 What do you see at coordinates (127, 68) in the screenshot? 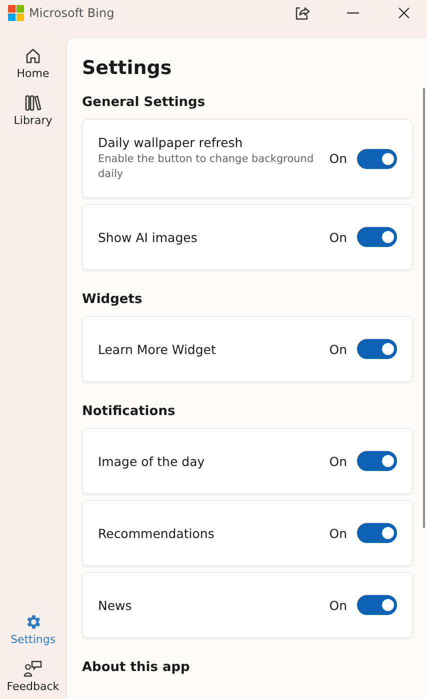
I see `page-title: Settings` at bounding box center [127, 68].